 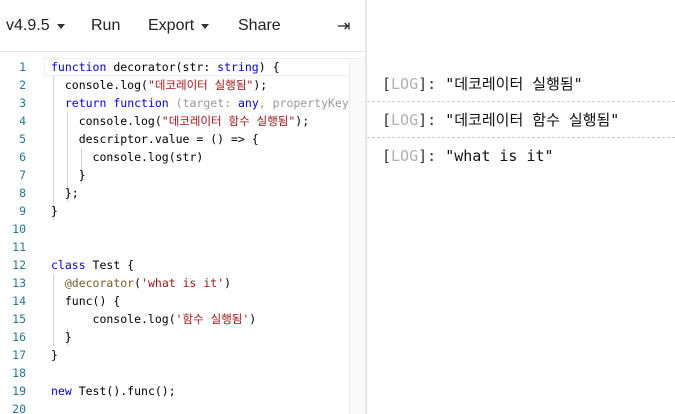 I want to click on line-number: 14, so click(x=19, y=301).